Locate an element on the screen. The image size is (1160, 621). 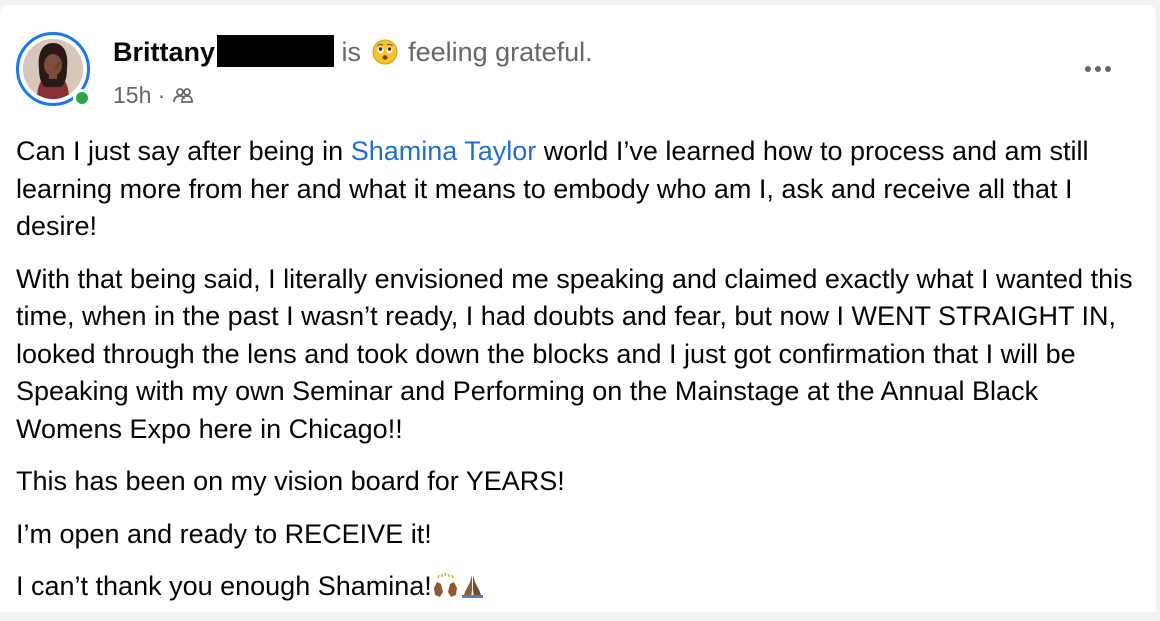
post-header-line: Brittany is feeling grateful. is located at coordinates (353, 52).